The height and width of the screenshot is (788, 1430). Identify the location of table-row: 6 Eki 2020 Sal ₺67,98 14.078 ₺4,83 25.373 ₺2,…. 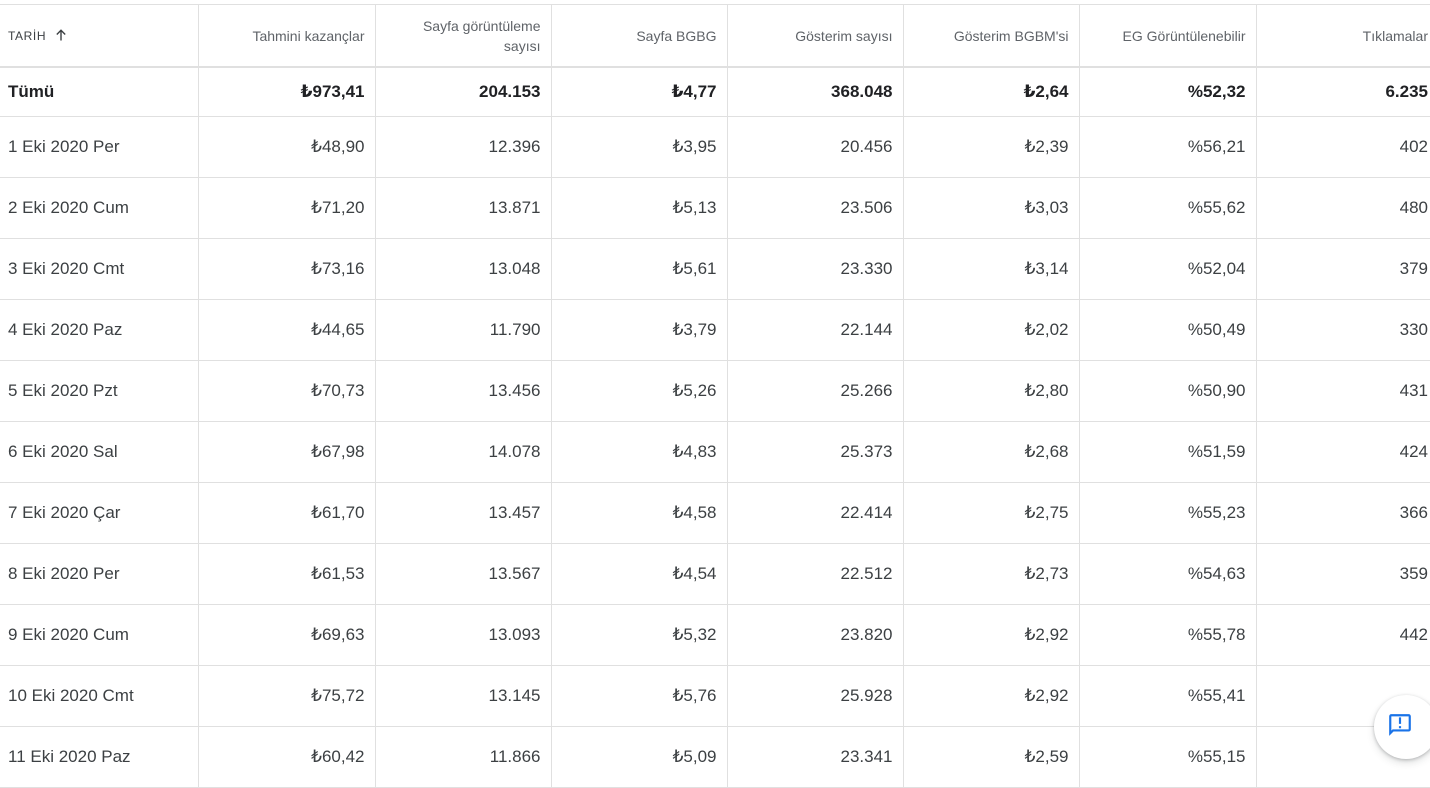
(715, 452).